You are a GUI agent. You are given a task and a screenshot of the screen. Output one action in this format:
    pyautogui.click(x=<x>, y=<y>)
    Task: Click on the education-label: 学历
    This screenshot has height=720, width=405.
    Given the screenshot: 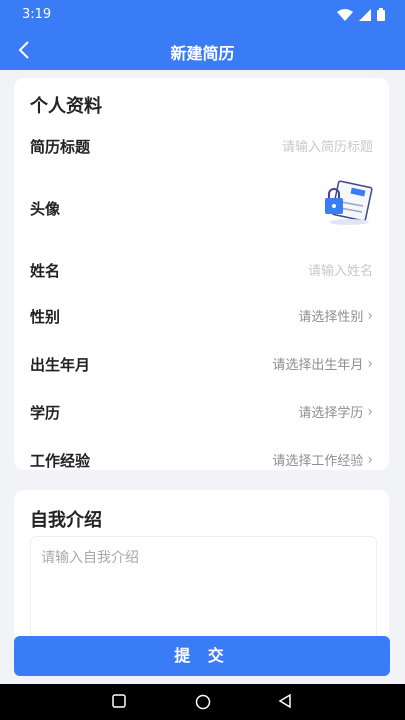 What is the action you would take?
    pyautogui.click(x=45, y=413)
    